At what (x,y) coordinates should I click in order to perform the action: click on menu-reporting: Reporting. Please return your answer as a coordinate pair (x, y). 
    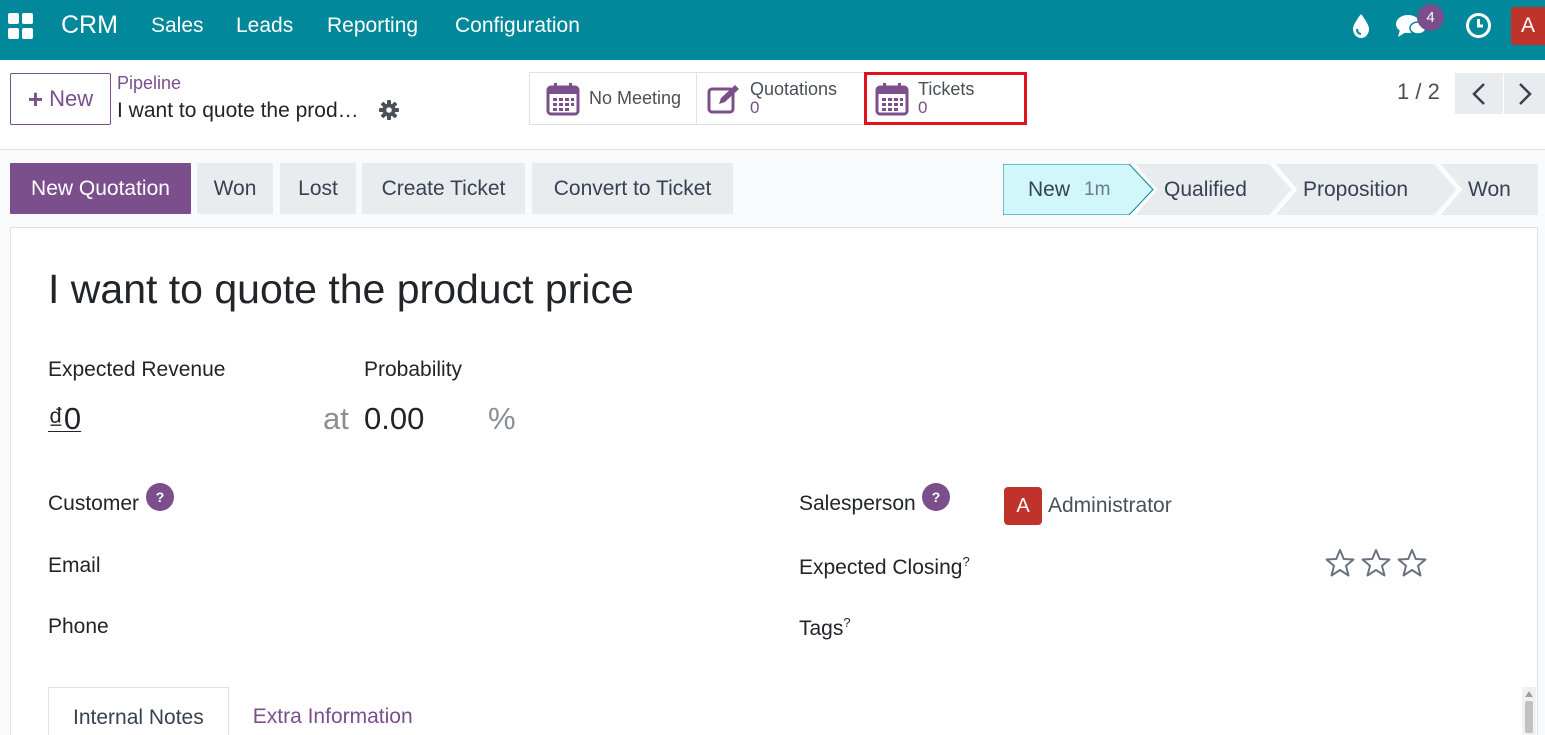
    Looking at the image, I should click on (372, 26).